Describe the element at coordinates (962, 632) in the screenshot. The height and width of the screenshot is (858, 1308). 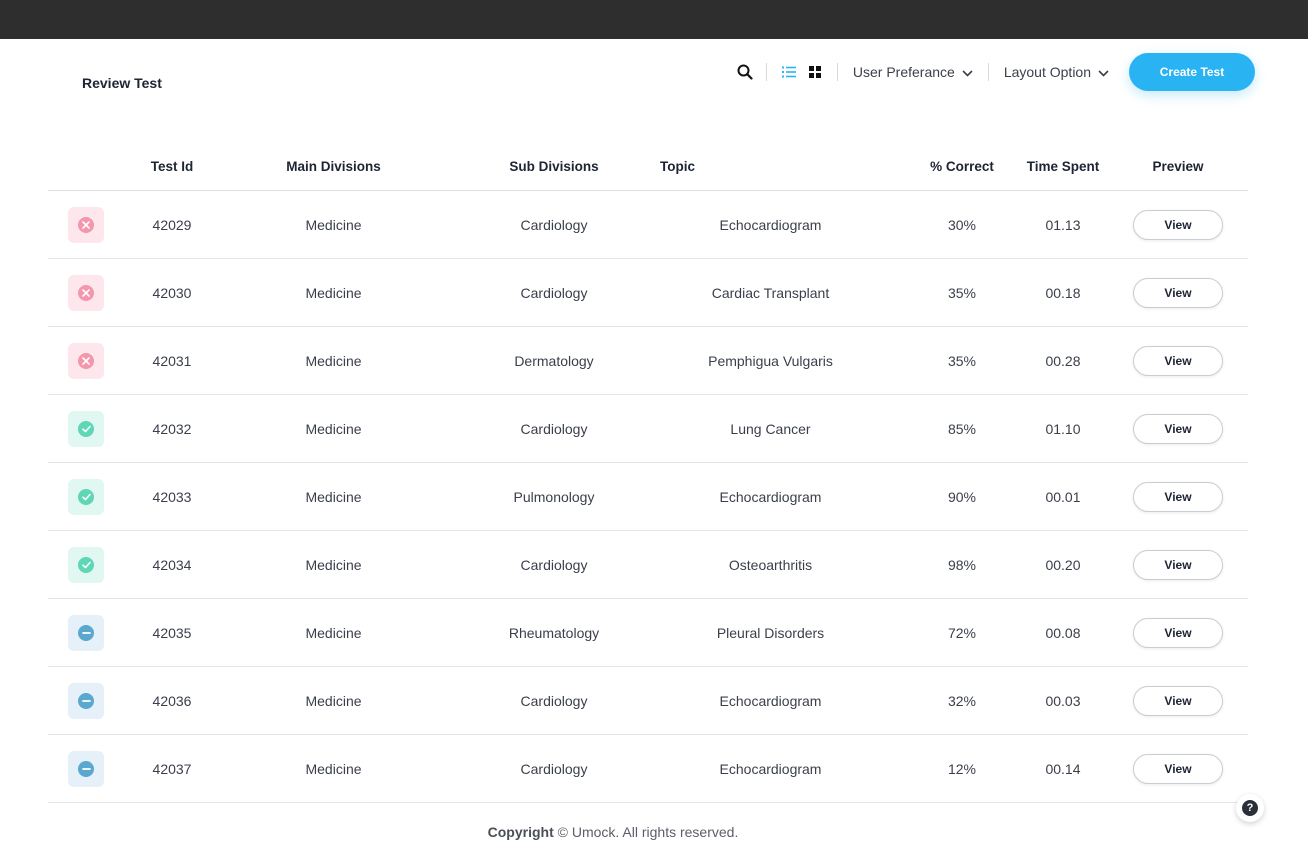
I see `percent-correct-cell: 72%` at that location.